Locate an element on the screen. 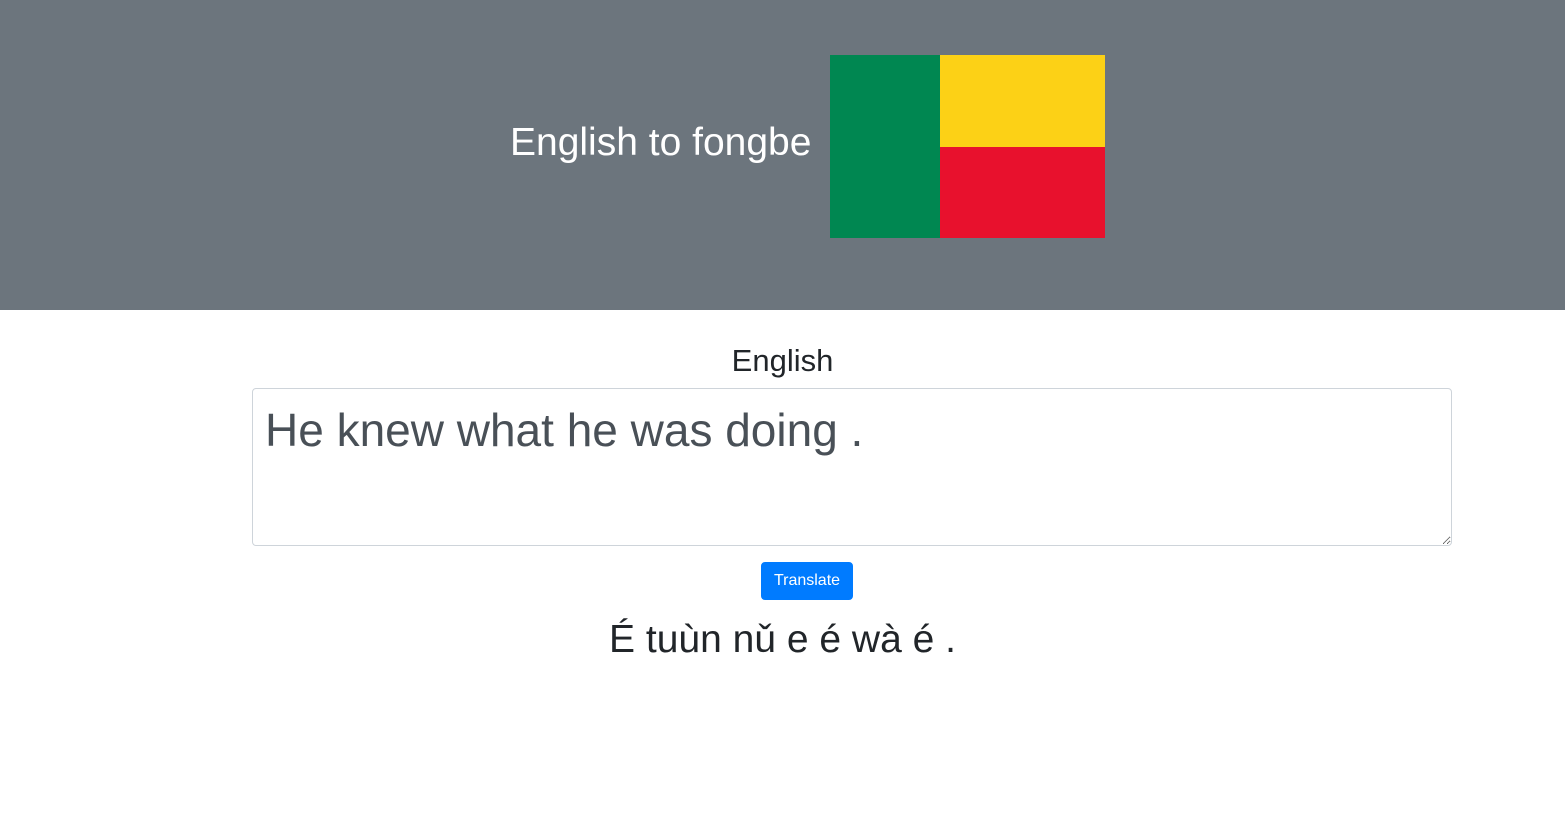 The image size is (1565, 823). translate-button: Translate is located at coordinates (807, 581).